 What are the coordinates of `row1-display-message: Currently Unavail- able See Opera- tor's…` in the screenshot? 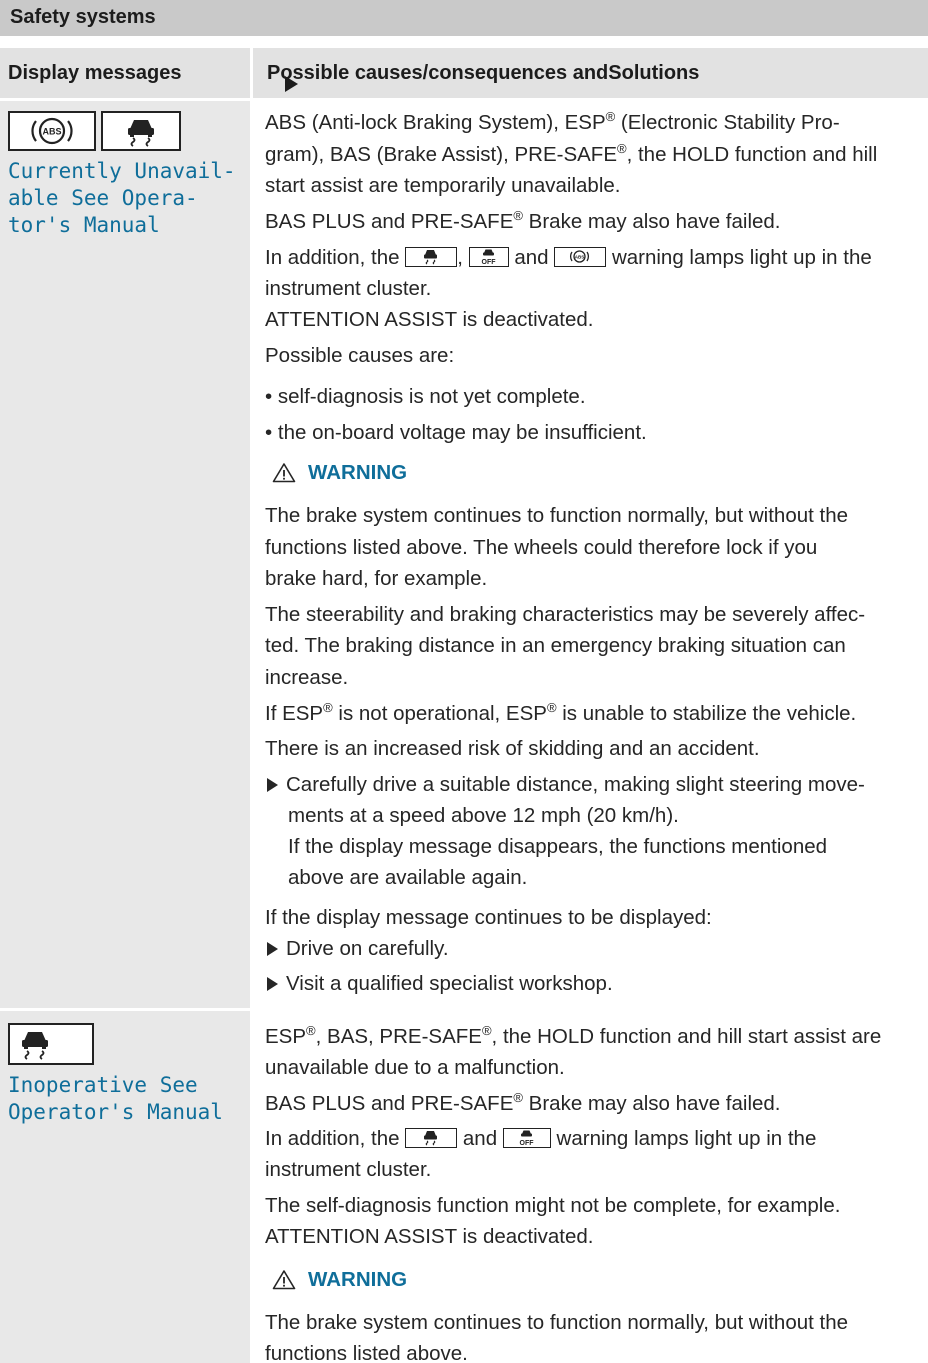 It's located at (122, 198).